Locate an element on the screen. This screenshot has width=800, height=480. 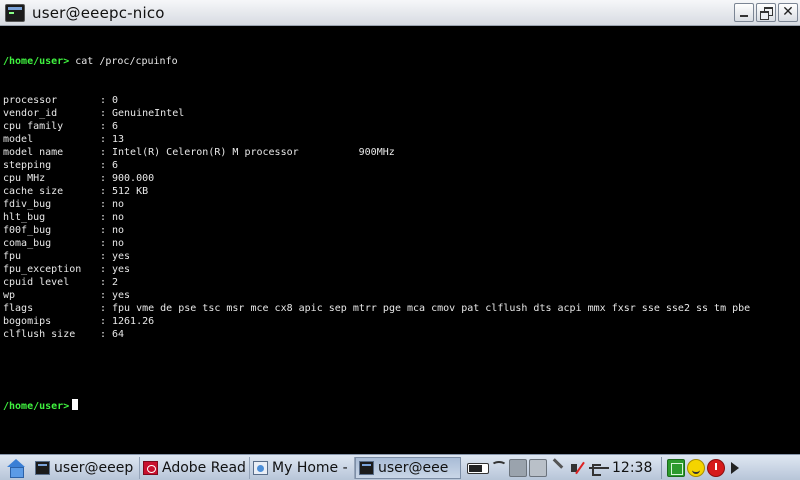
window-titlebar: user@eeepc-nico ✕ is located at coordinates (400, 13).